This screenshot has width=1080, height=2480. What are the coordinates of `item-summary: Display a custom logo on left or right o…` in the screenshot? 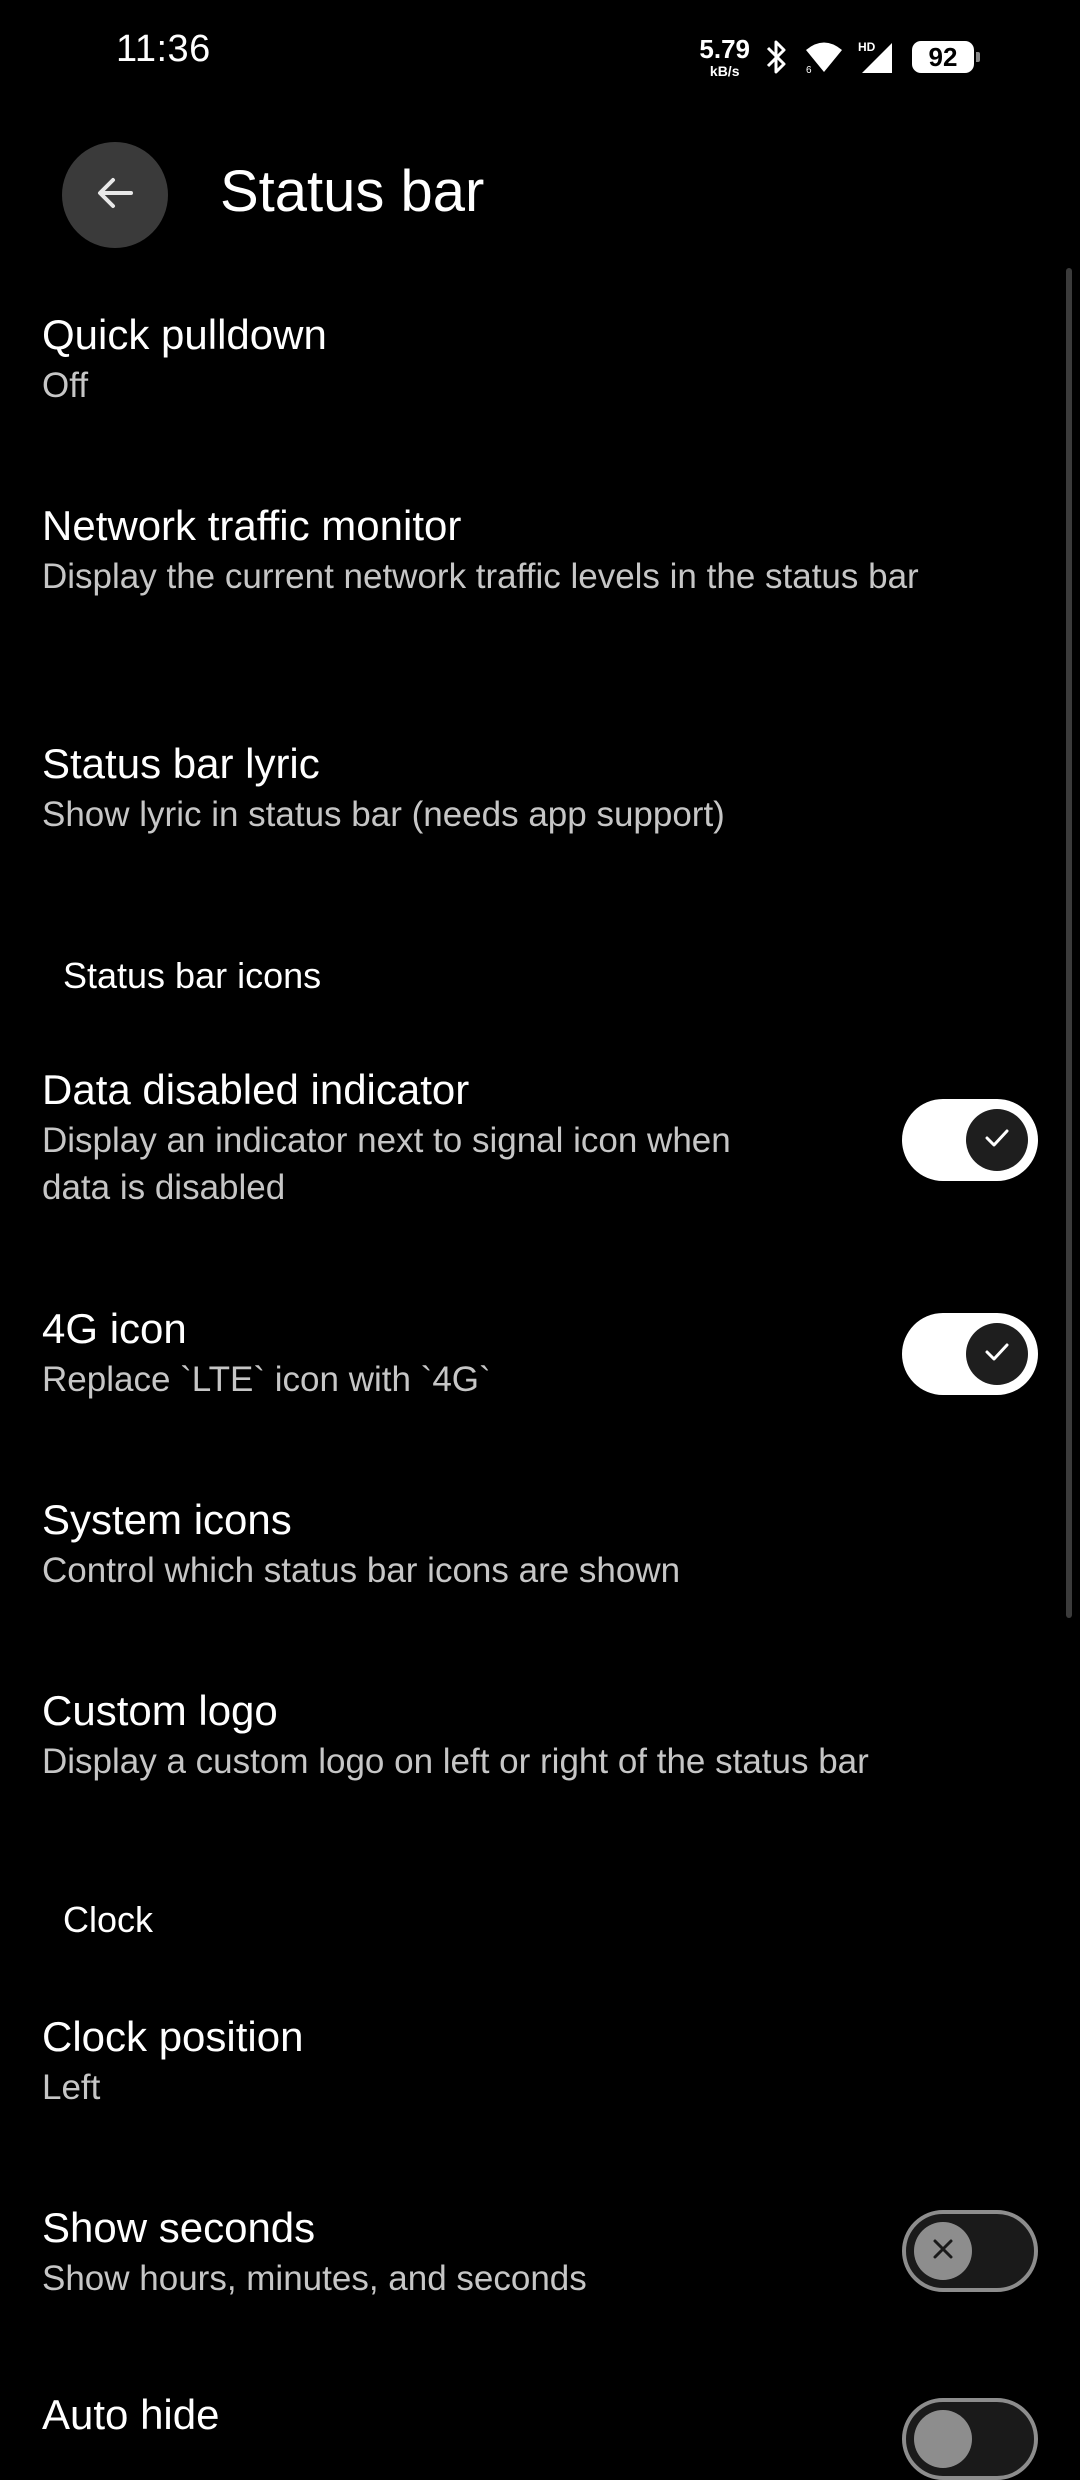 It's located at (455, 1761).